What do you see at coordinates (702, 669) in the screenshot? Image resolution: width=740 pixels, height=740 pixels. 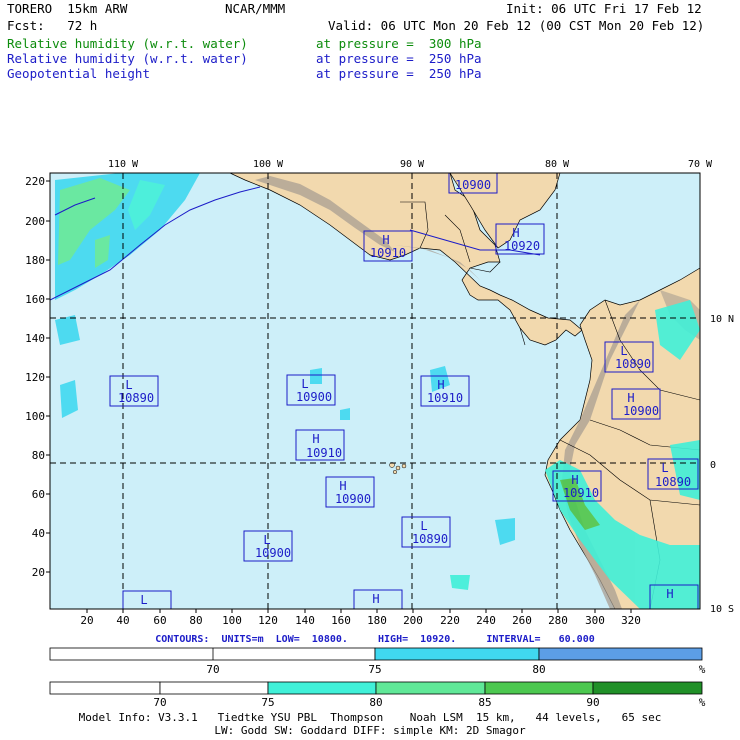 I see `colorbar1-unit: %` at bounding box center [702, 669].